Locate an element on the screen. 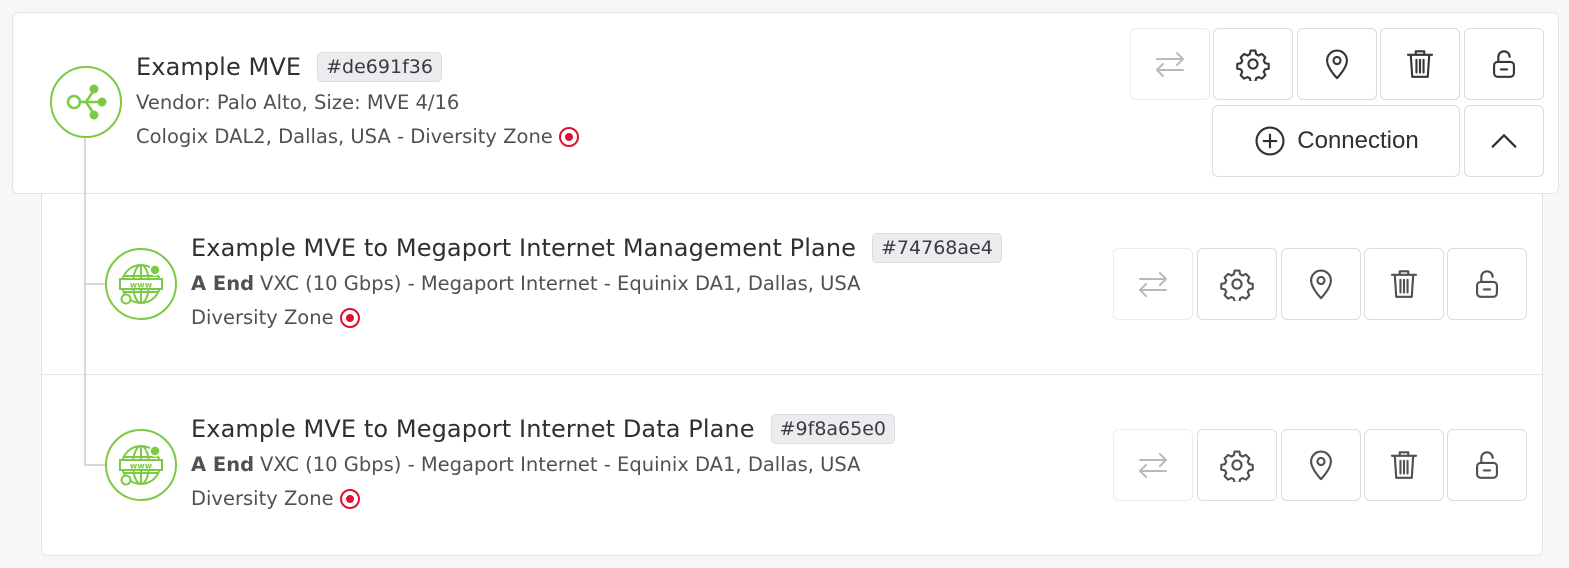  connection-uid-badge: #74768ae4 is located at coordinates (937, 248).